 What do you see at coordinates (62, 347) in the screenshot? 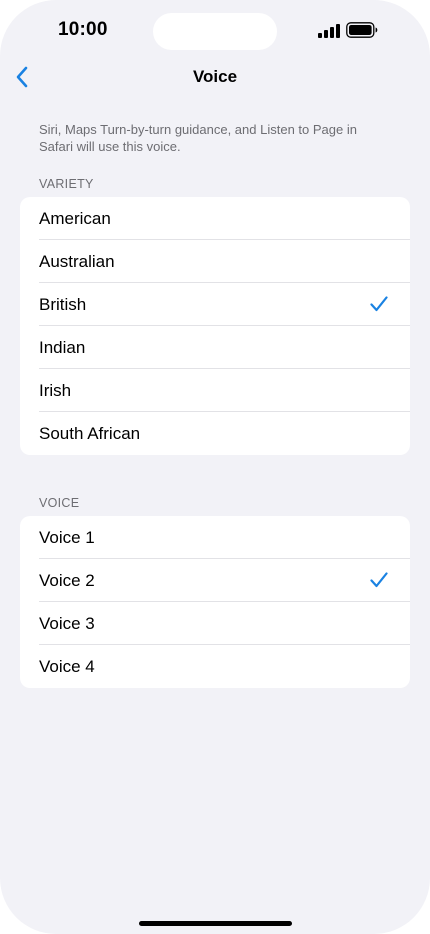
I see `variety-option-label: Indian` at bounding box center [62, 347].